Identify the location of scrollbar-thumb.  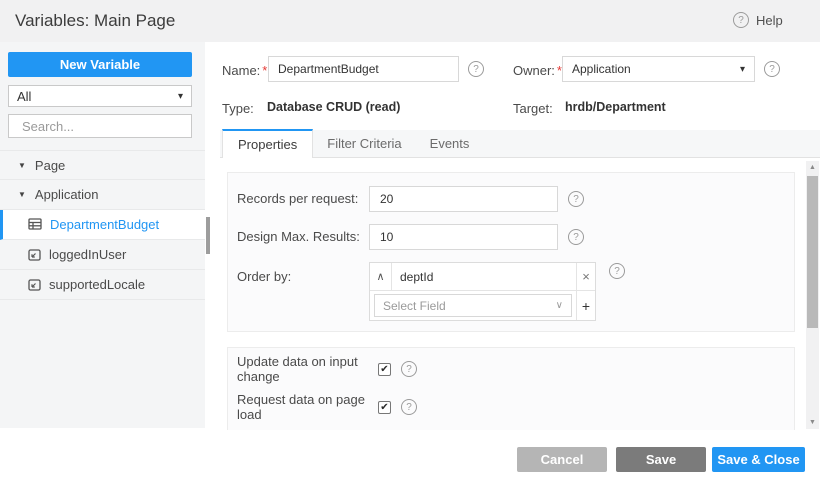
(812, 252).